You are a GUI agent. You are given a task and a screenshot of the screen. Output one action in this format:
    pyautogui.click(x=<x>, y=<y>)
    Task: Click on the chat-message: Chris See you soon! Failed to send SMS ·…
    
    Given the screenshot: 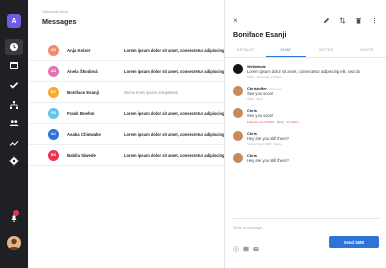 What is the action you would take?
    pyautogui.click(x=308, y=116)
    